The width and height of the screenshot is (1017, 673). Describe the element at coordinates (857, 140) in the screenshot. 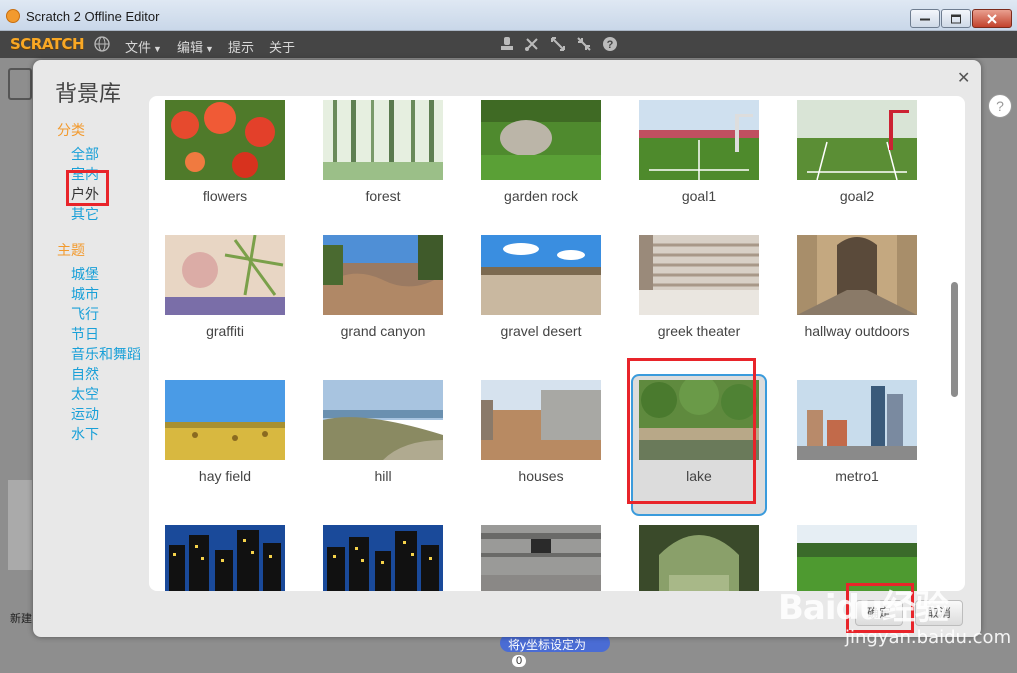

I see `thumbnail-goal2` at that location.